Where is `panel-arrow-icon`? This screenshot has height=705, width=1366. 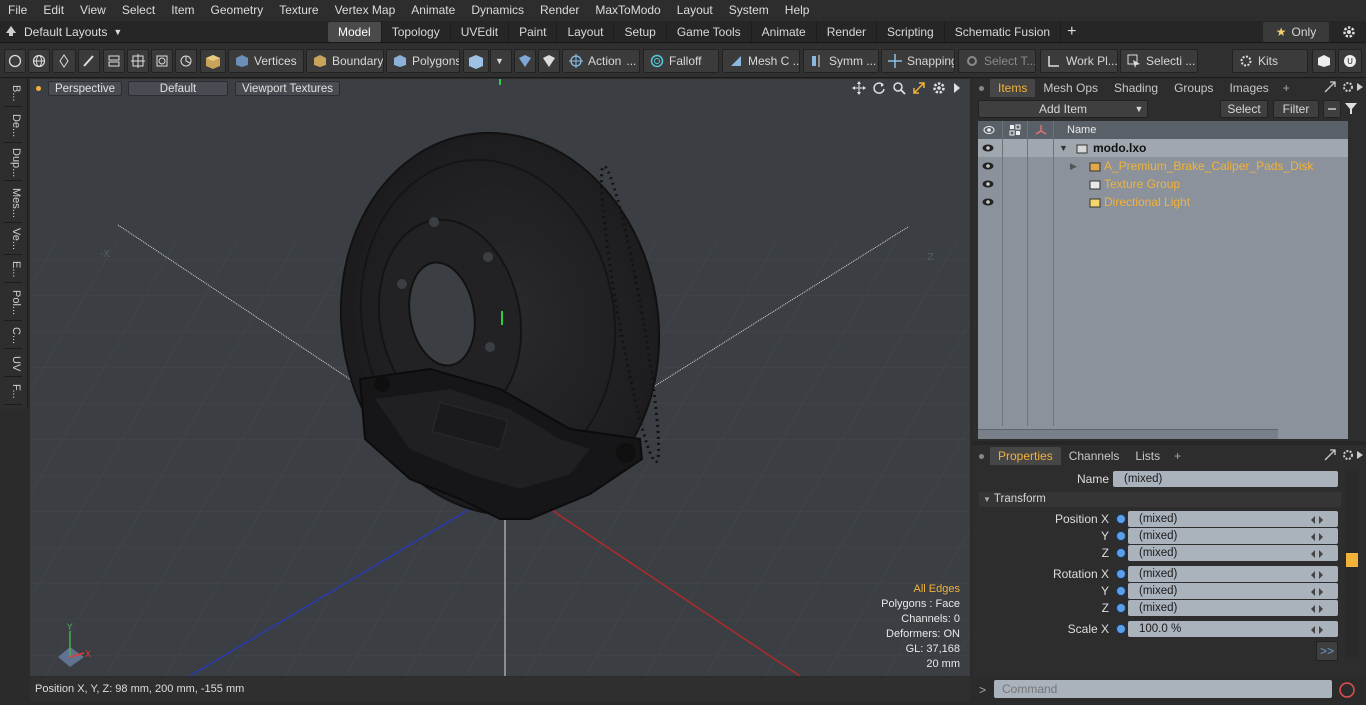
panel-arrow-icon is located at coordinates (1360, 456).